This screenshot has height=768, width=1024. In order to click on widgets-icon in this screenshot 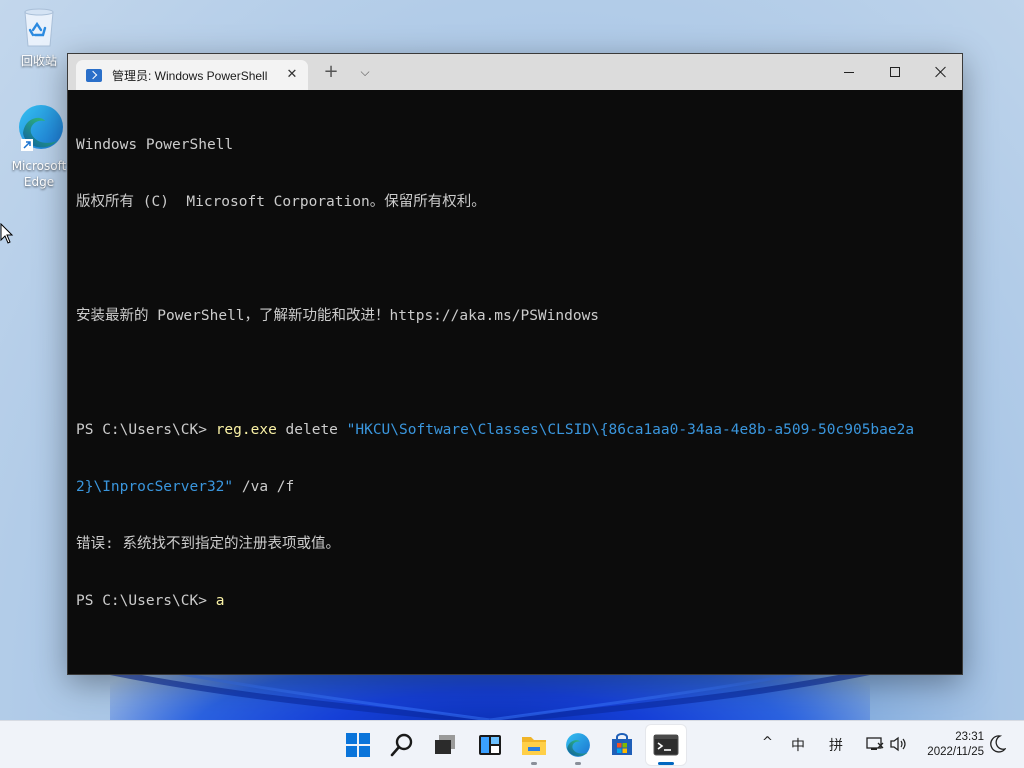, I will do `click(490, 745)`.